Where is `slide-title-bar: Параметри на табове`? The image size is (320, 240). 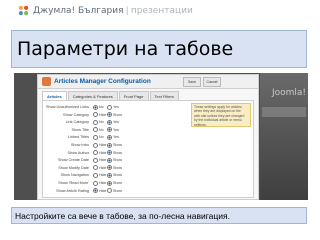
slide-title-bar: Параметри на табове is located at coordinates (159, 49).